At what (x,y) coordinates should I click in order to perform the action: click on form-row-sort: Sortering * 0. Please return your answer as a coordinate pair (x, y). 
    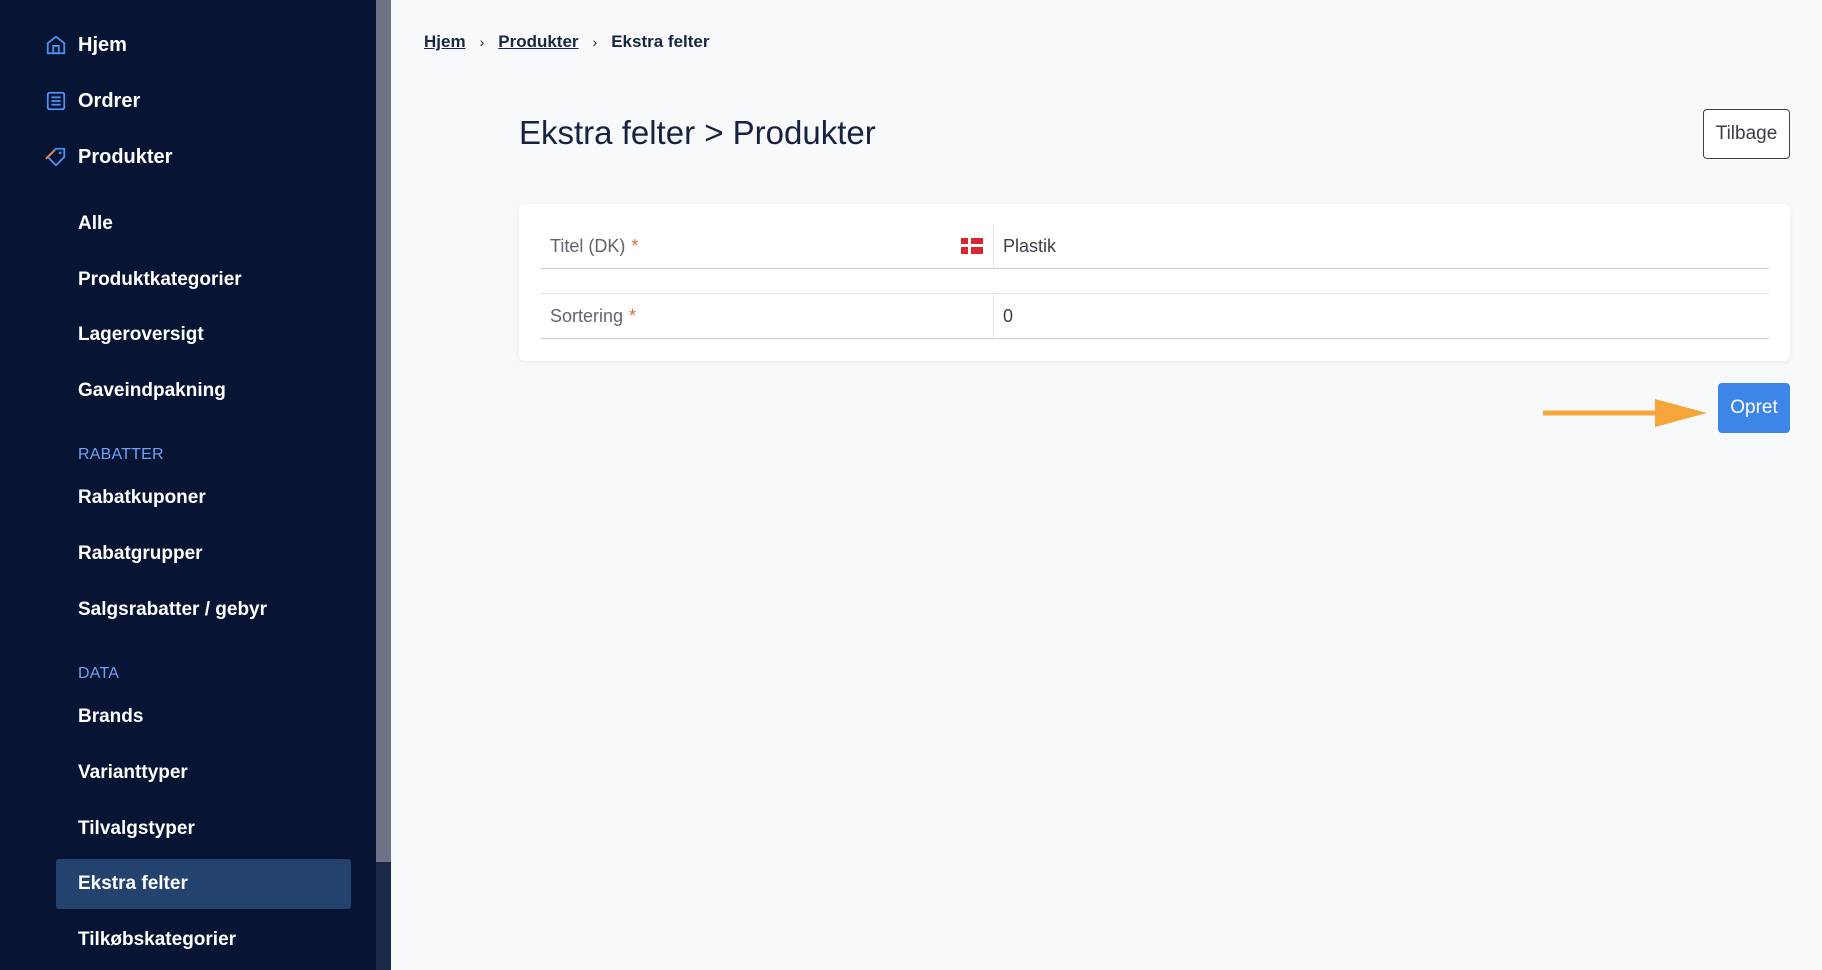
    Looking at the image, I should click on (1155, 316).